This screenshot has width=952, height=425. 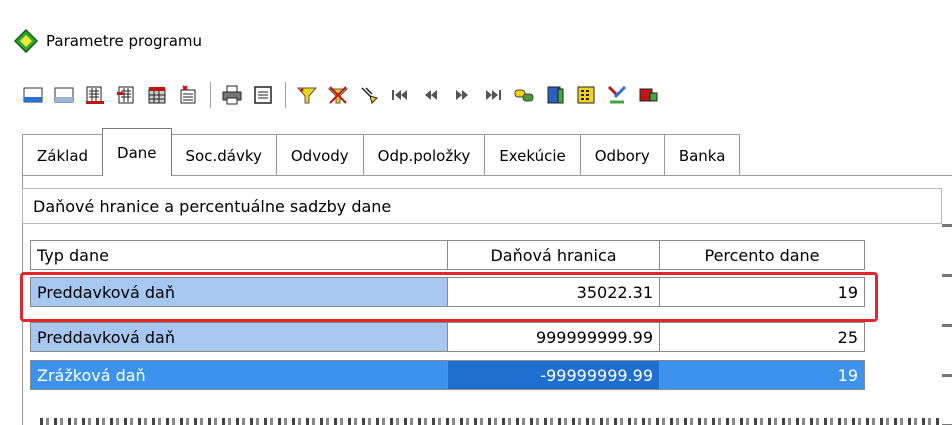 I want to click on clear-filter-icon, so click(x=338, y=95).